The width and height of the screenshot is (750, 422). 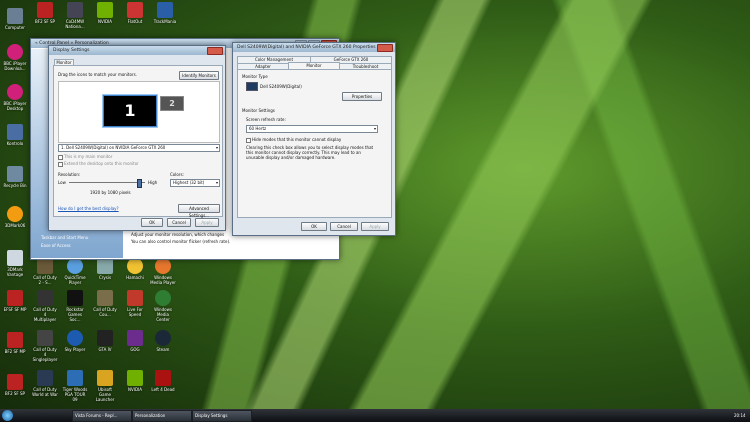 What do you see at coordinates (135, 381) in the screenshot?
I see `desktop-grid-icon: NVIDIA` at bounding box center [135, 381].